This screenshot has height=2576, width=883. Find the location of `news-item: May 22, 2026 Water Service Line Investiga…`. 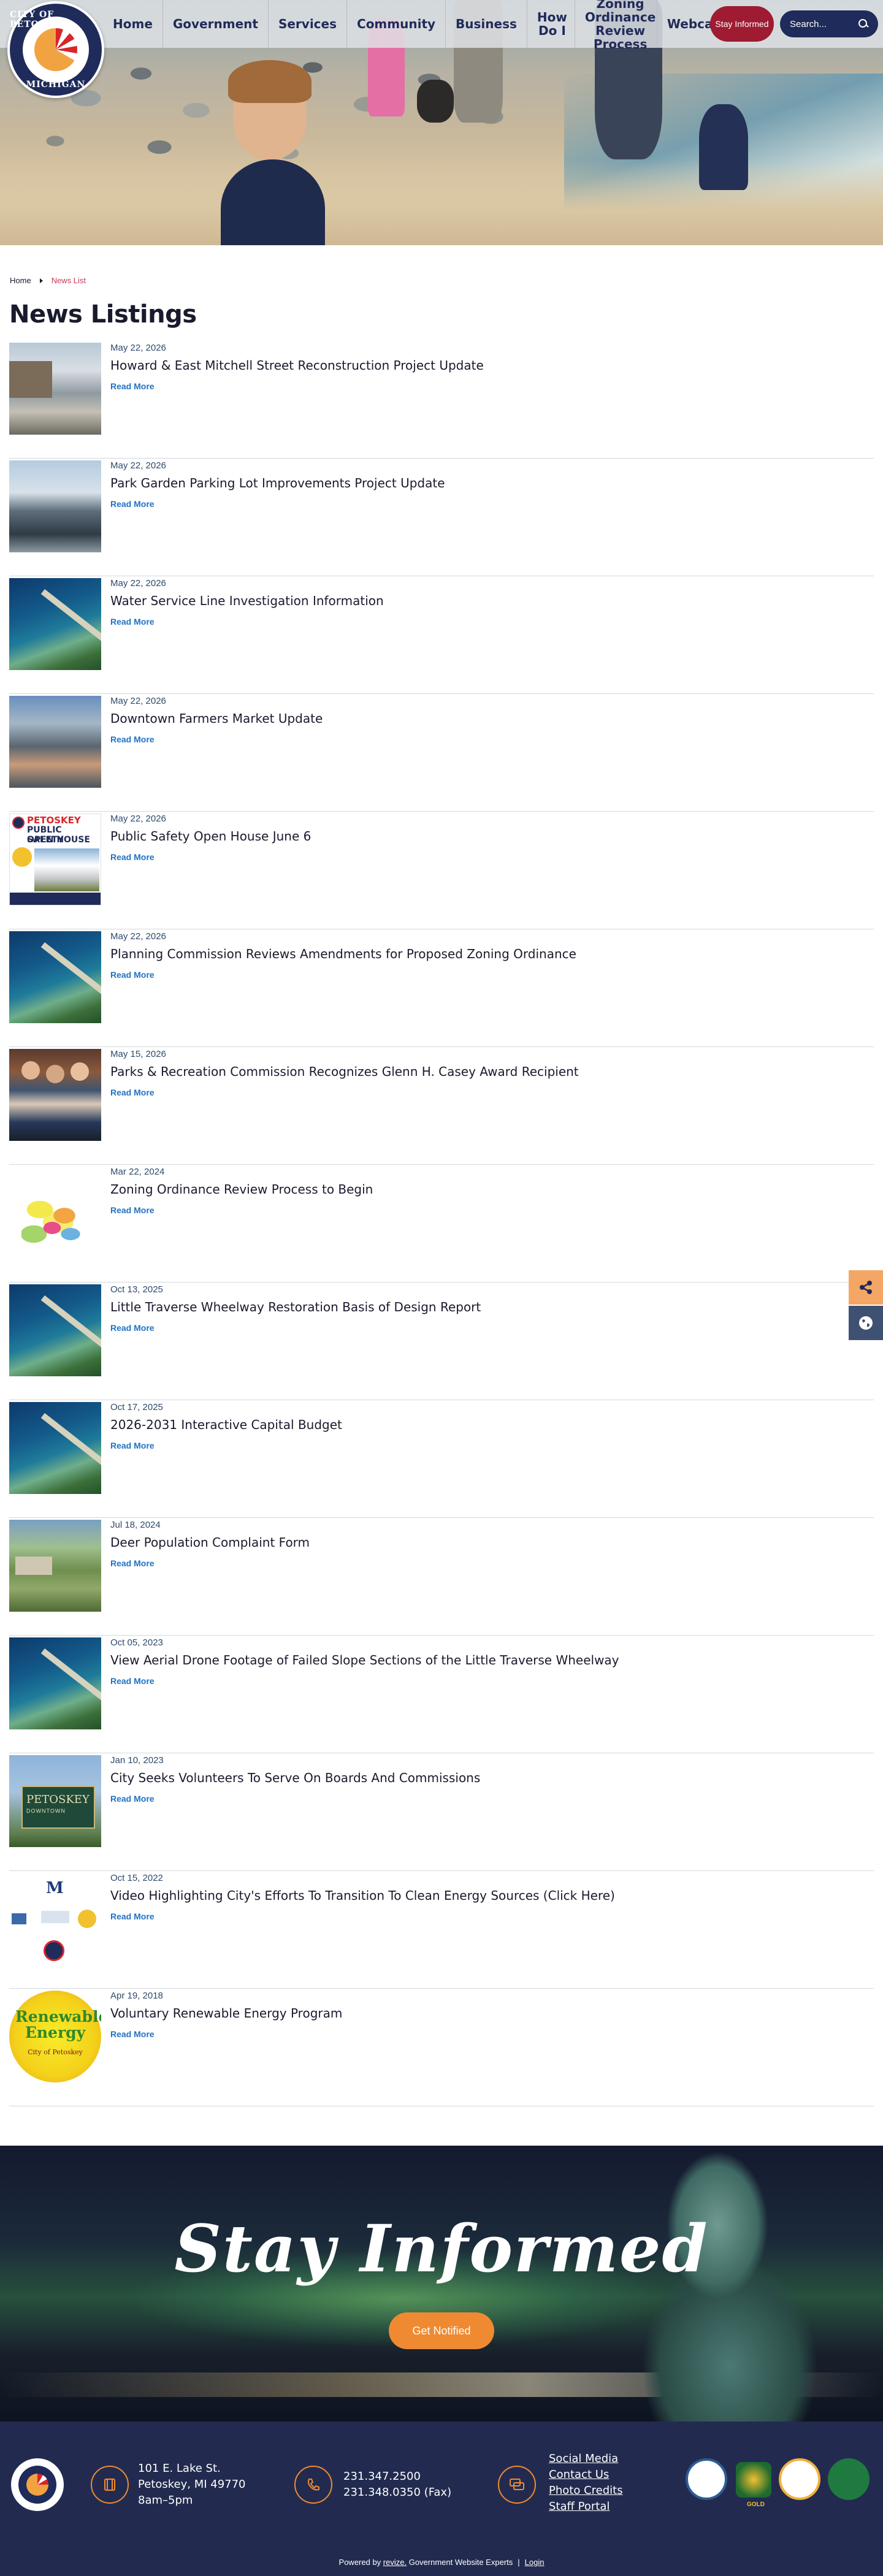

news-item: May 22, 2026 Water Service Line Investiga… is located at coordinates (442, 635).